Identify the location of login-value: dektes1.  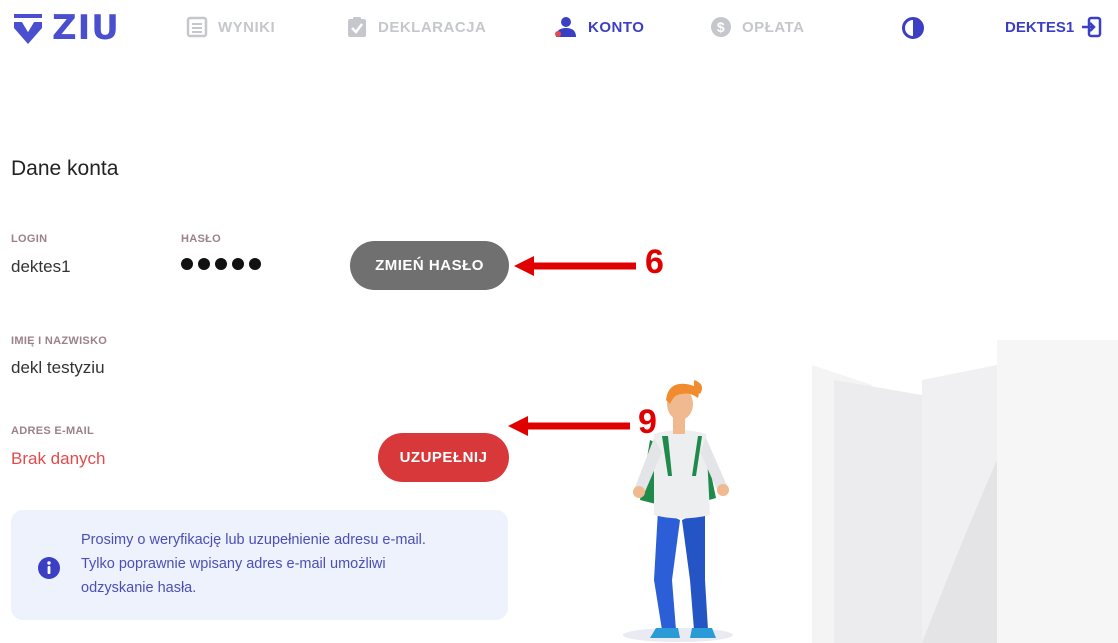
(41, 266).